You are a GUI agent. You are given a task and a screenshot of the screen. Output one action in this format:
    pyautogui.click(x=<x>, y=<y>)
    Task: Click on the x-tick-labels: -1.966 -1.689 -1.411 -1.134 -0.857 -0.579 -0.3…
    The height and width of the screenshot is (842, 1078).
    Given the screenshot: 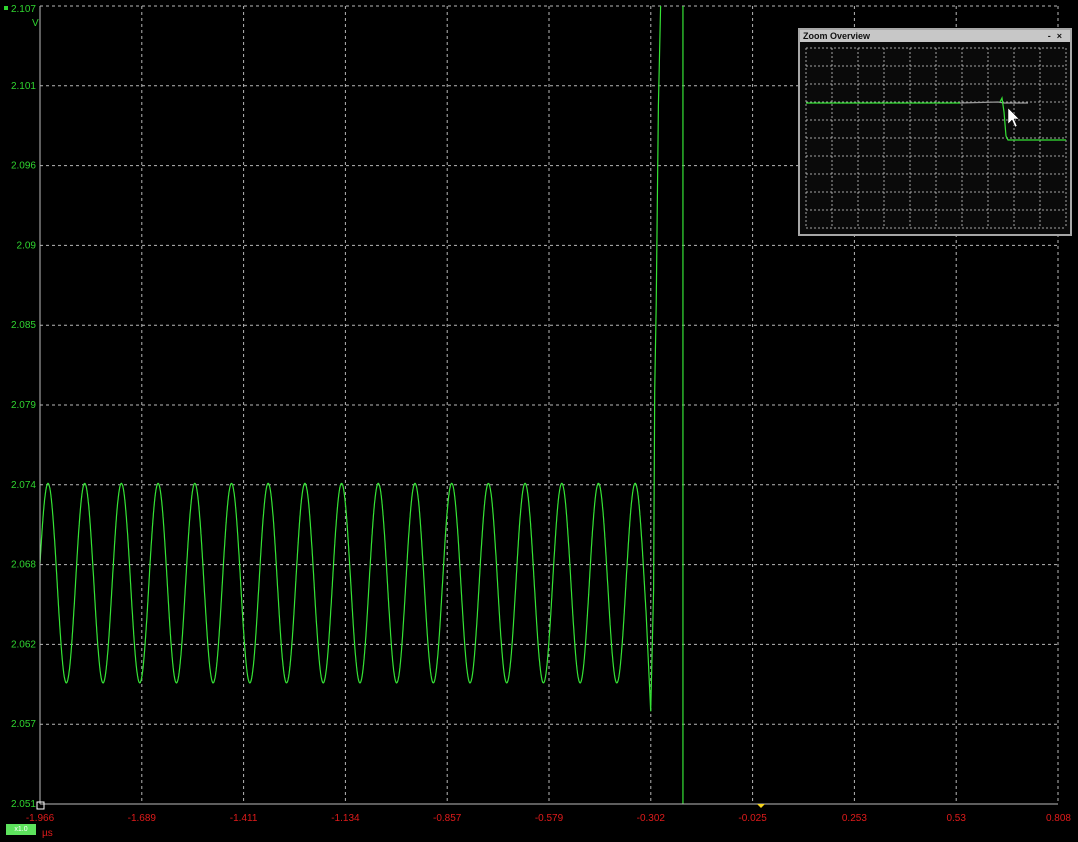 What is the action you would take?
    pyautogui.click(x=549, y=818)
    